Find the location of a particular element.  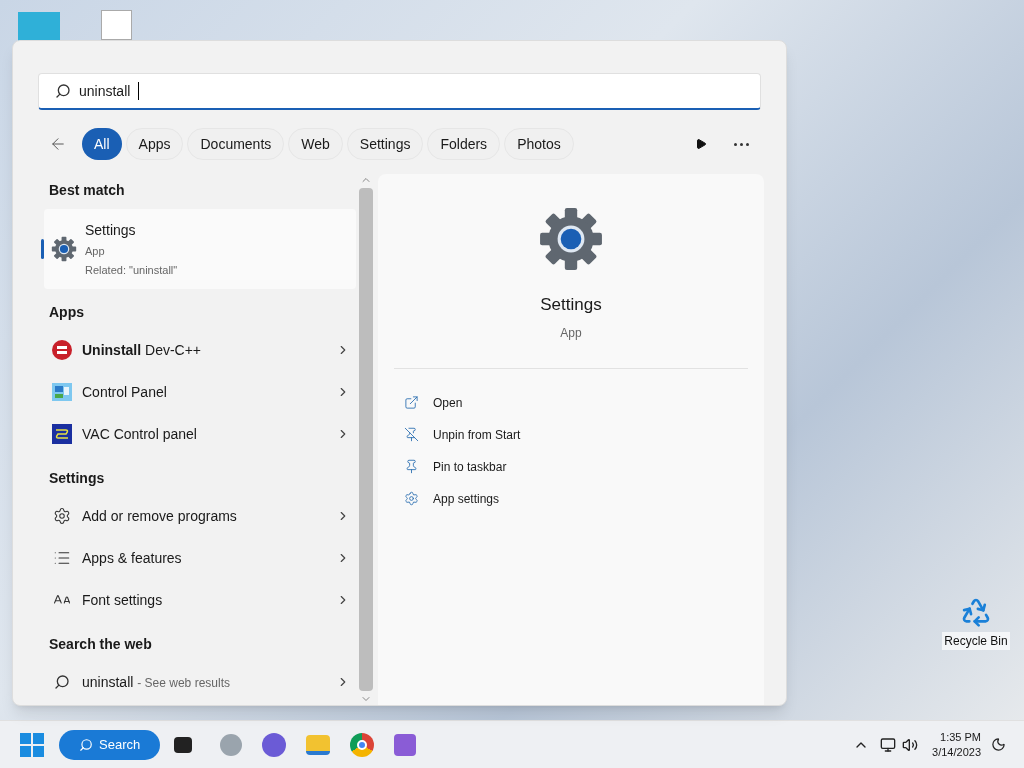

network-icon is located at coordinates (888, 744).